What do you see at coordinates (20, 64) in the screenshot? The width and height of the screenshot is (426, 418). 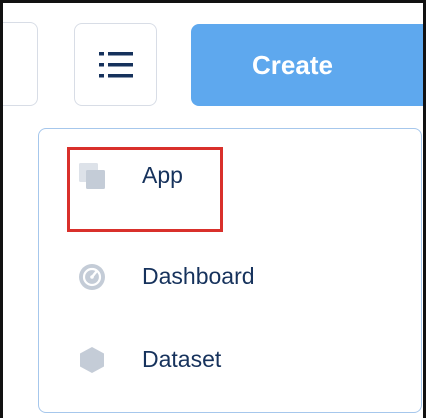 I see `partial-input` at bounding box center [20, 64].